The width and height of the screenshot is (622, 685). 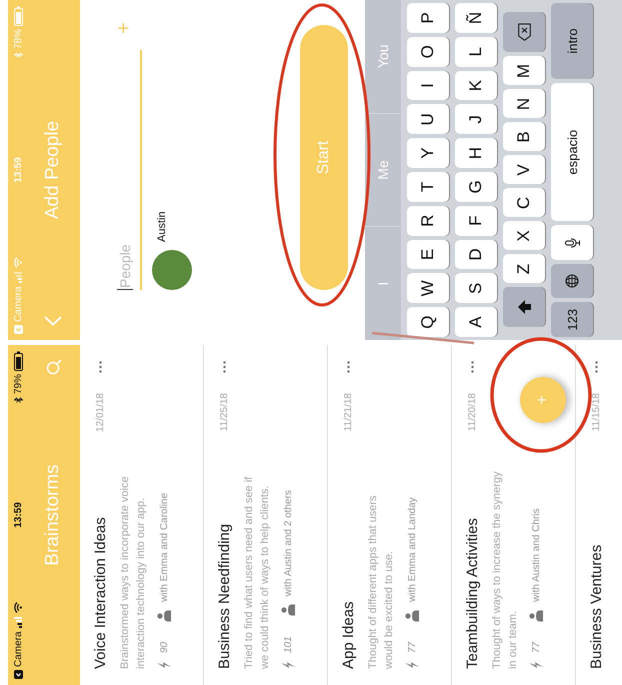 I want to click on letter-key: D, so click(x=476, y=255).